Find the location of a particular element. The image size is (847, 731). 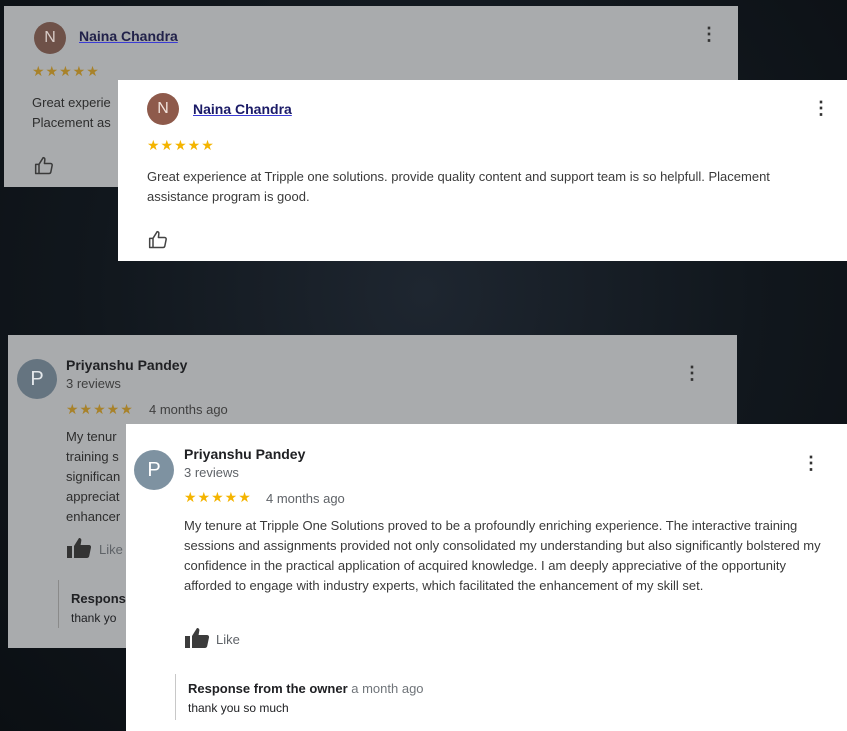

owner-response-text: thank you so much is located at coordinates (238, 708).